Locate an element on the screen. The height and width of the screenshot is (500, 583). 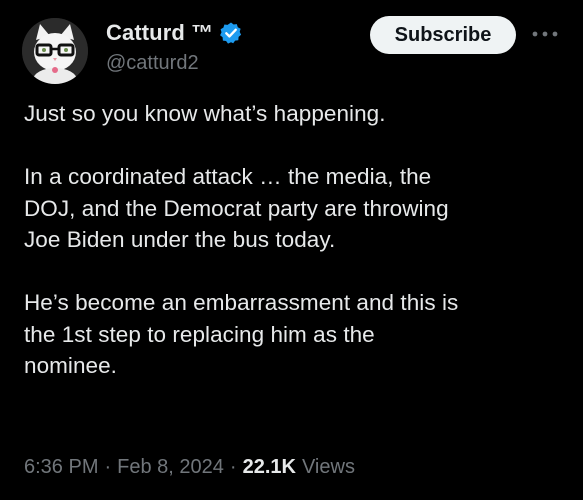
tweet-meta: 6:36 PM · Feb 8, 2024 · 22.1K Views is located at coordinates (189, 467).